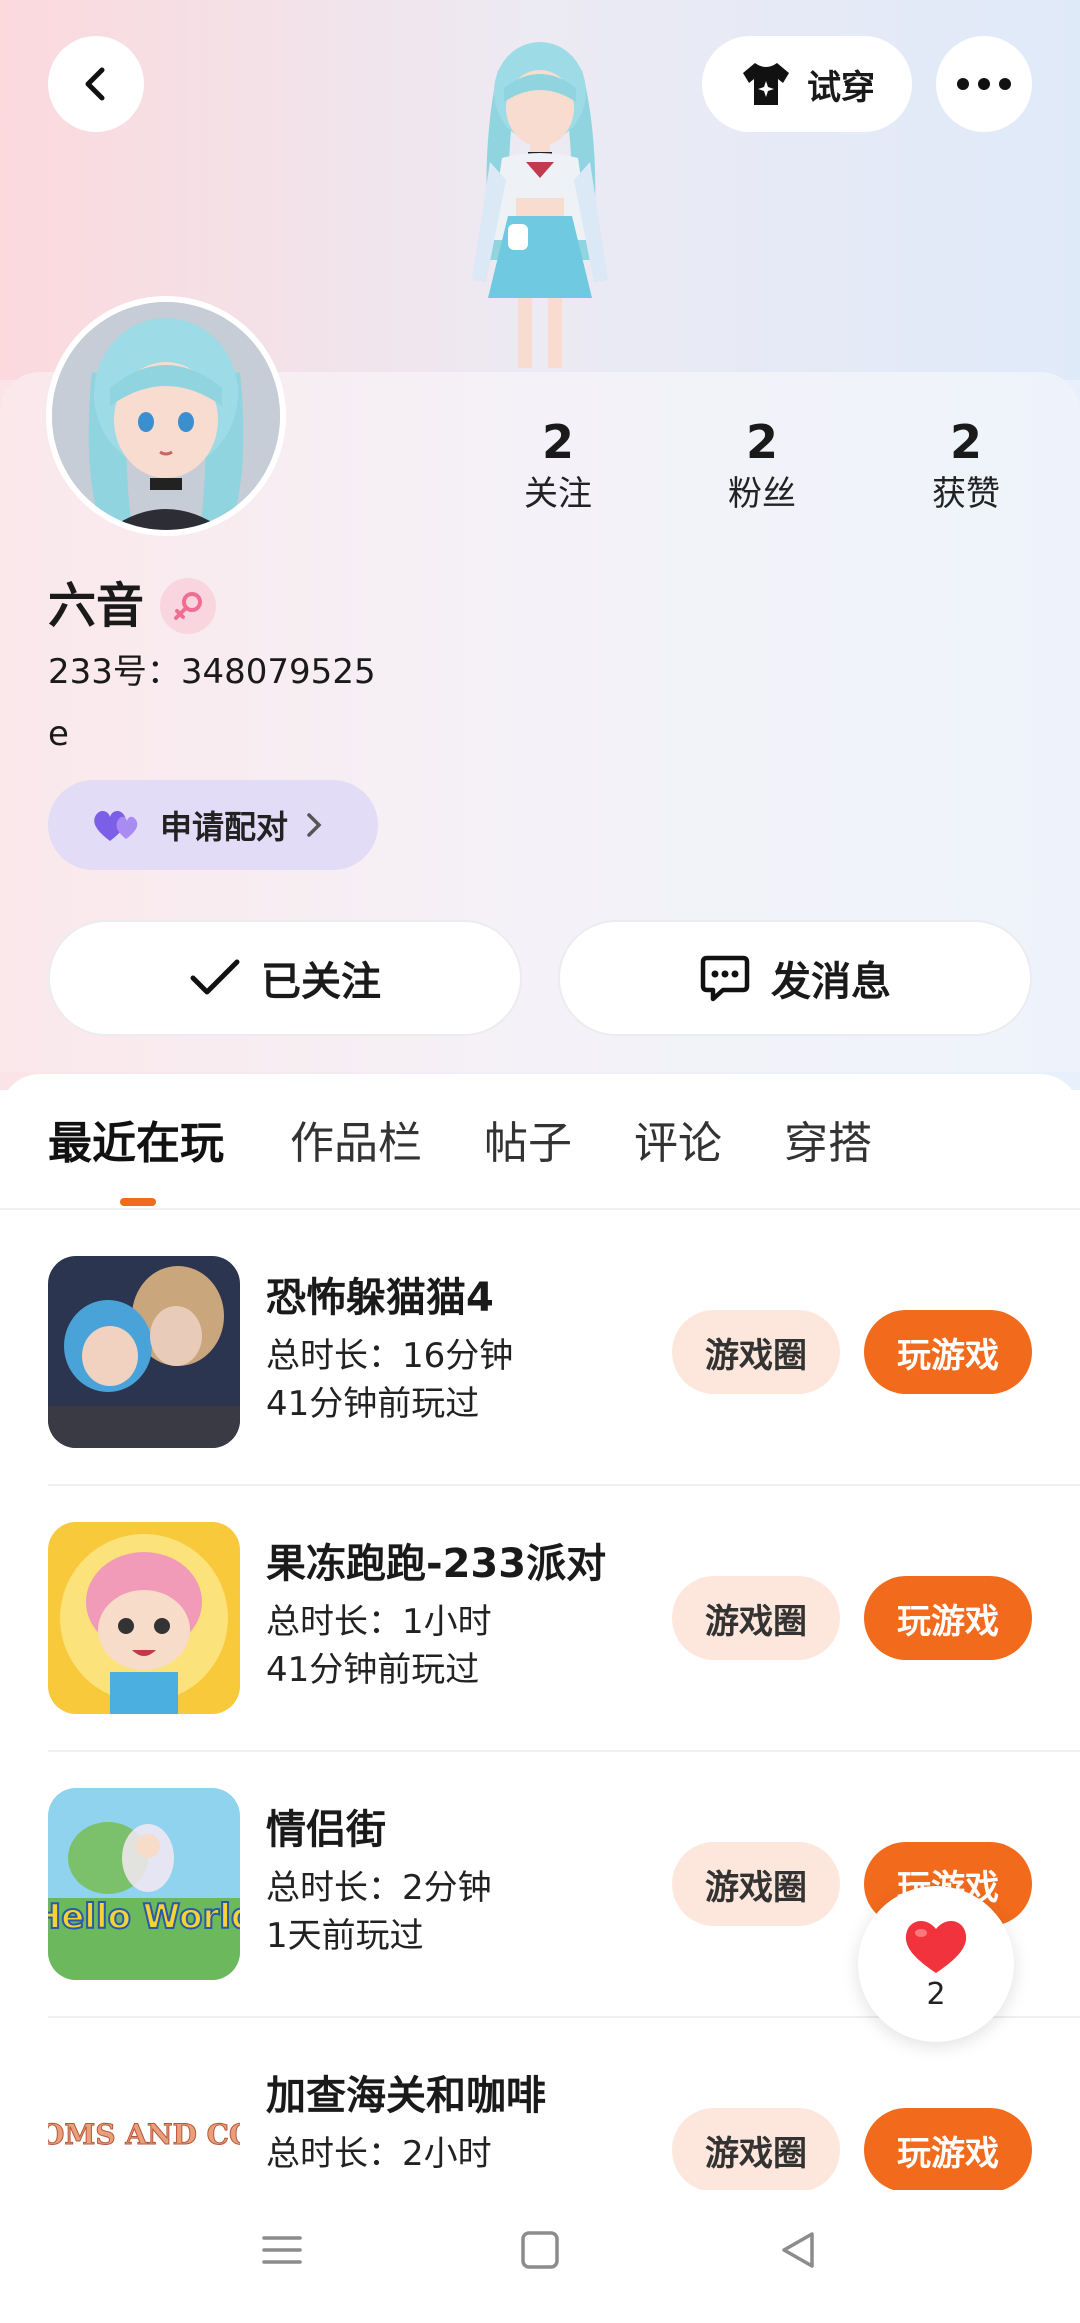  I want to click on home-square-icon, so click(540, 2250).